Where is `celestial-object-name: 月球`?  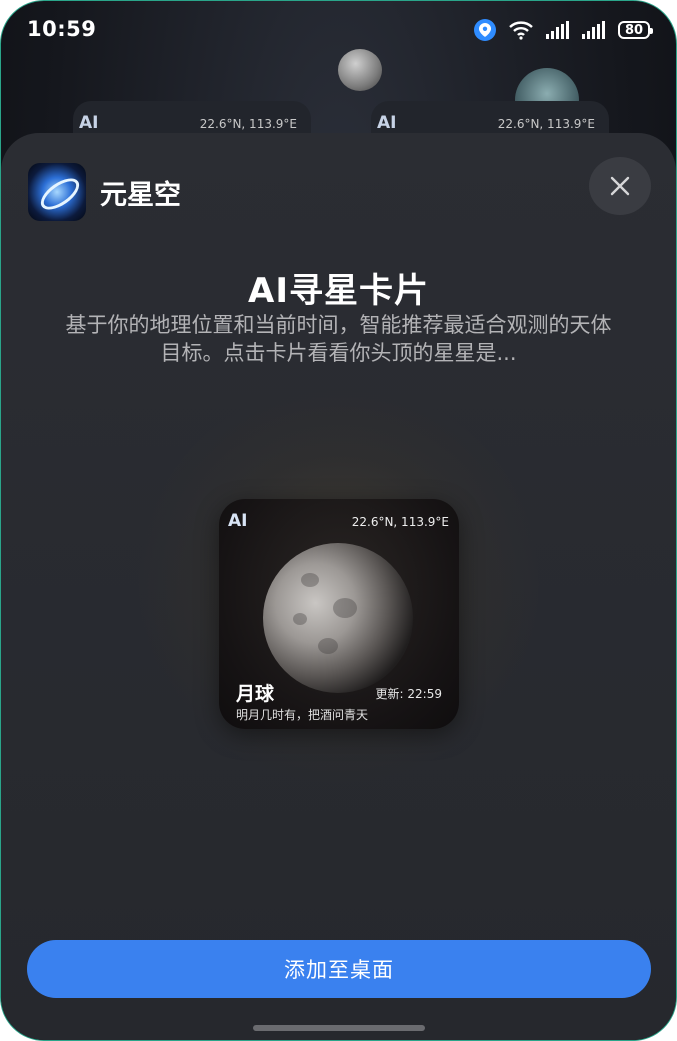 celestial-object-name: 月球 is located at coordinates (255, 694).